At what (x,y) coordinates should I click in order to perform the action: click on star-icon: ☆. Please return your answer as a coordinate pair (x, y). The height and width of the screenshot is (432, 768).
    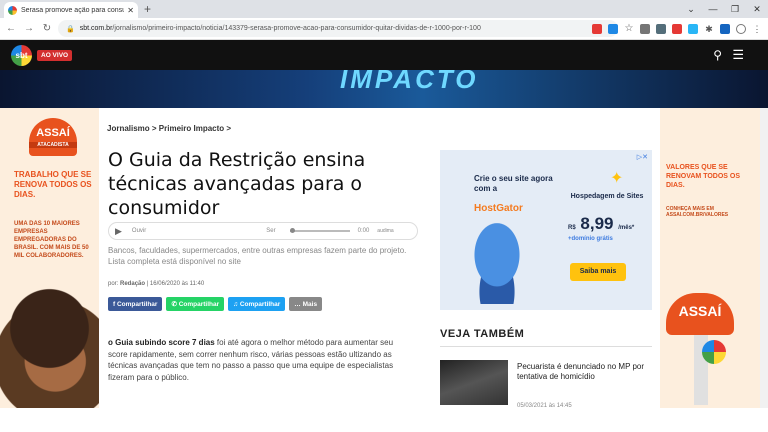
    Looking at the image, I should click on (629, 28).